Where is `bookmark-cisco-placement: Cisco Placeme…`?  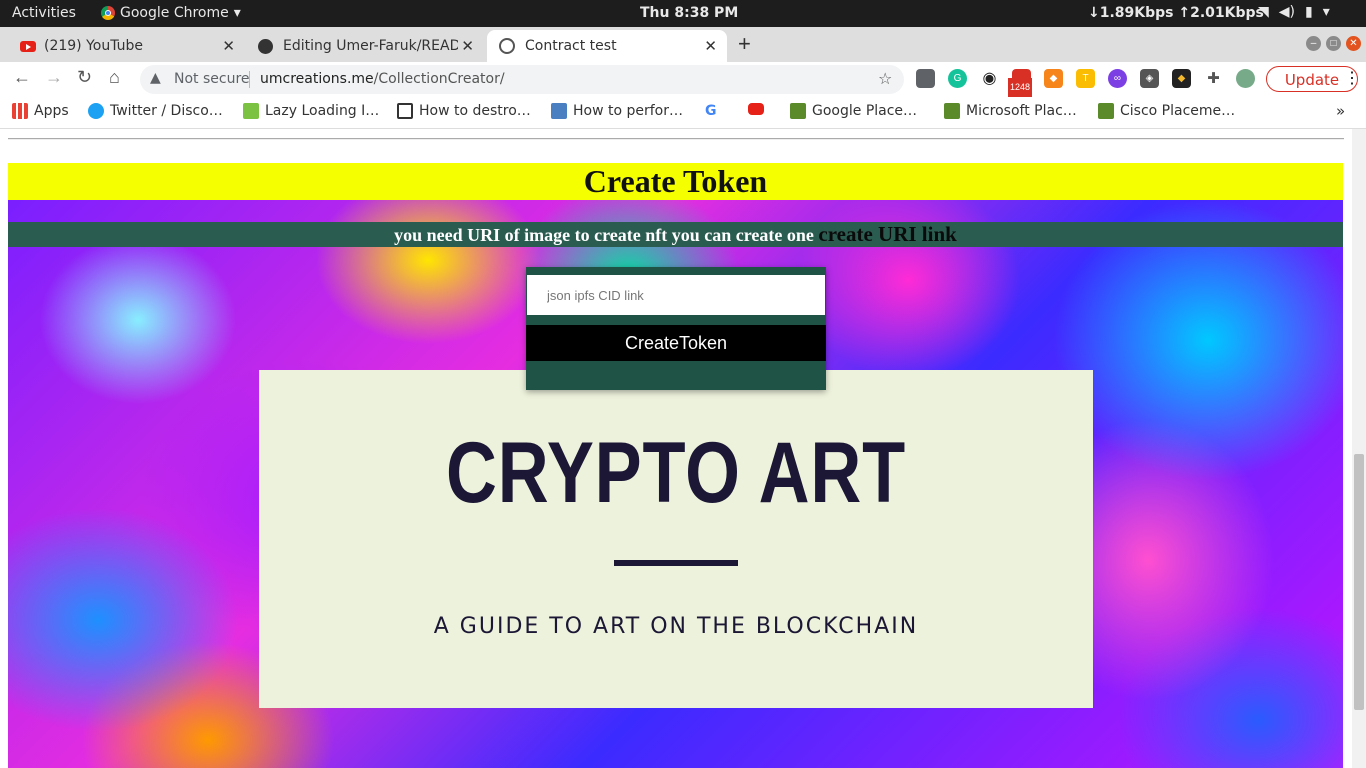
bookmark-cisco-placement: Cisco Placeme… is located at coordinates (1166, 111).